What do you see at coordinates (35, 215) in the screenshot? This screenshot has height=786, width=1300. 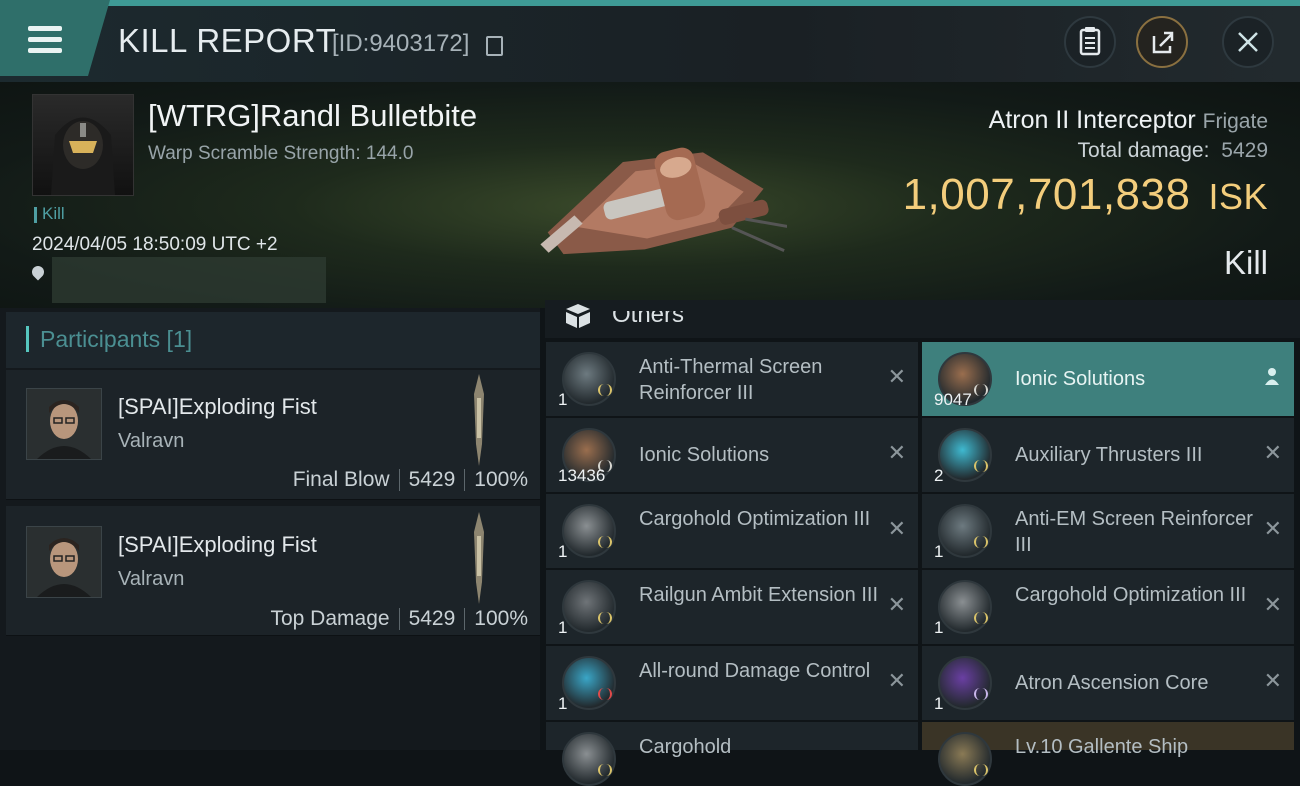 I see `kill-tag-marker` at bounding box center [35, 215].